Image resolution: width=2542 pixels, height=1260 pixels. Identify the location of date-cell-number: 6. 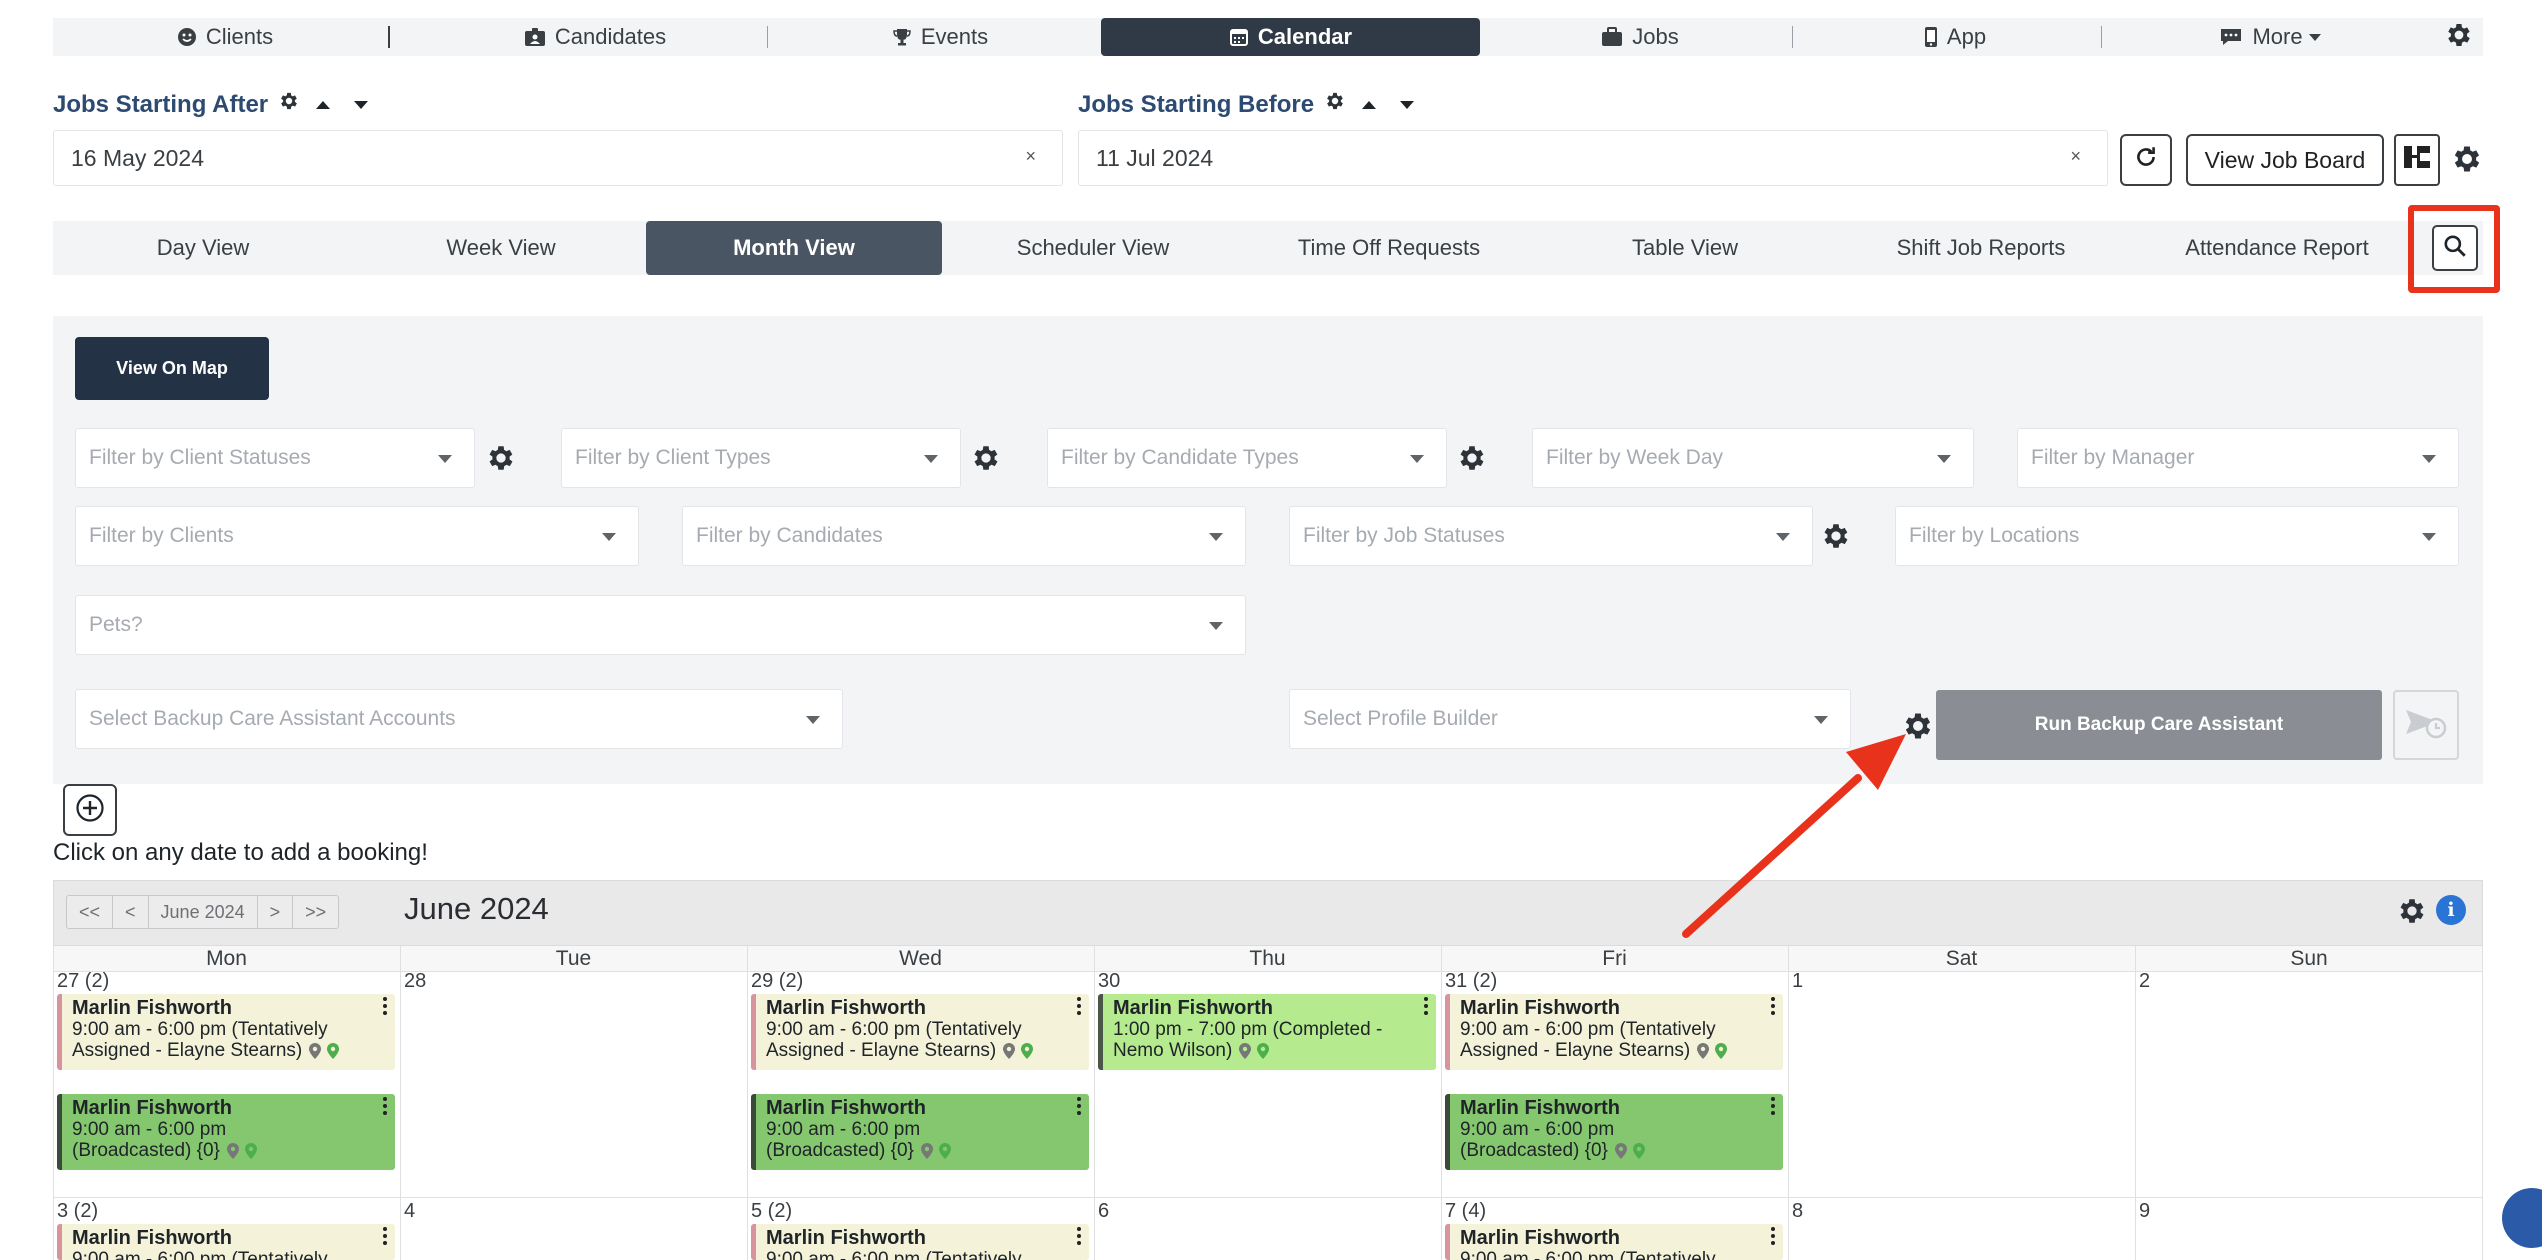
(1103, 1211).